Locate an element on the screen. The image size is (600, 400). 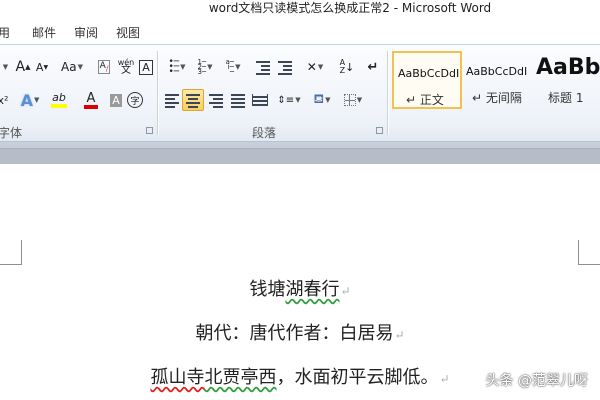
multilevel-list-button: a─ i─ ─ ▼ is located at coordinates (233, 67).